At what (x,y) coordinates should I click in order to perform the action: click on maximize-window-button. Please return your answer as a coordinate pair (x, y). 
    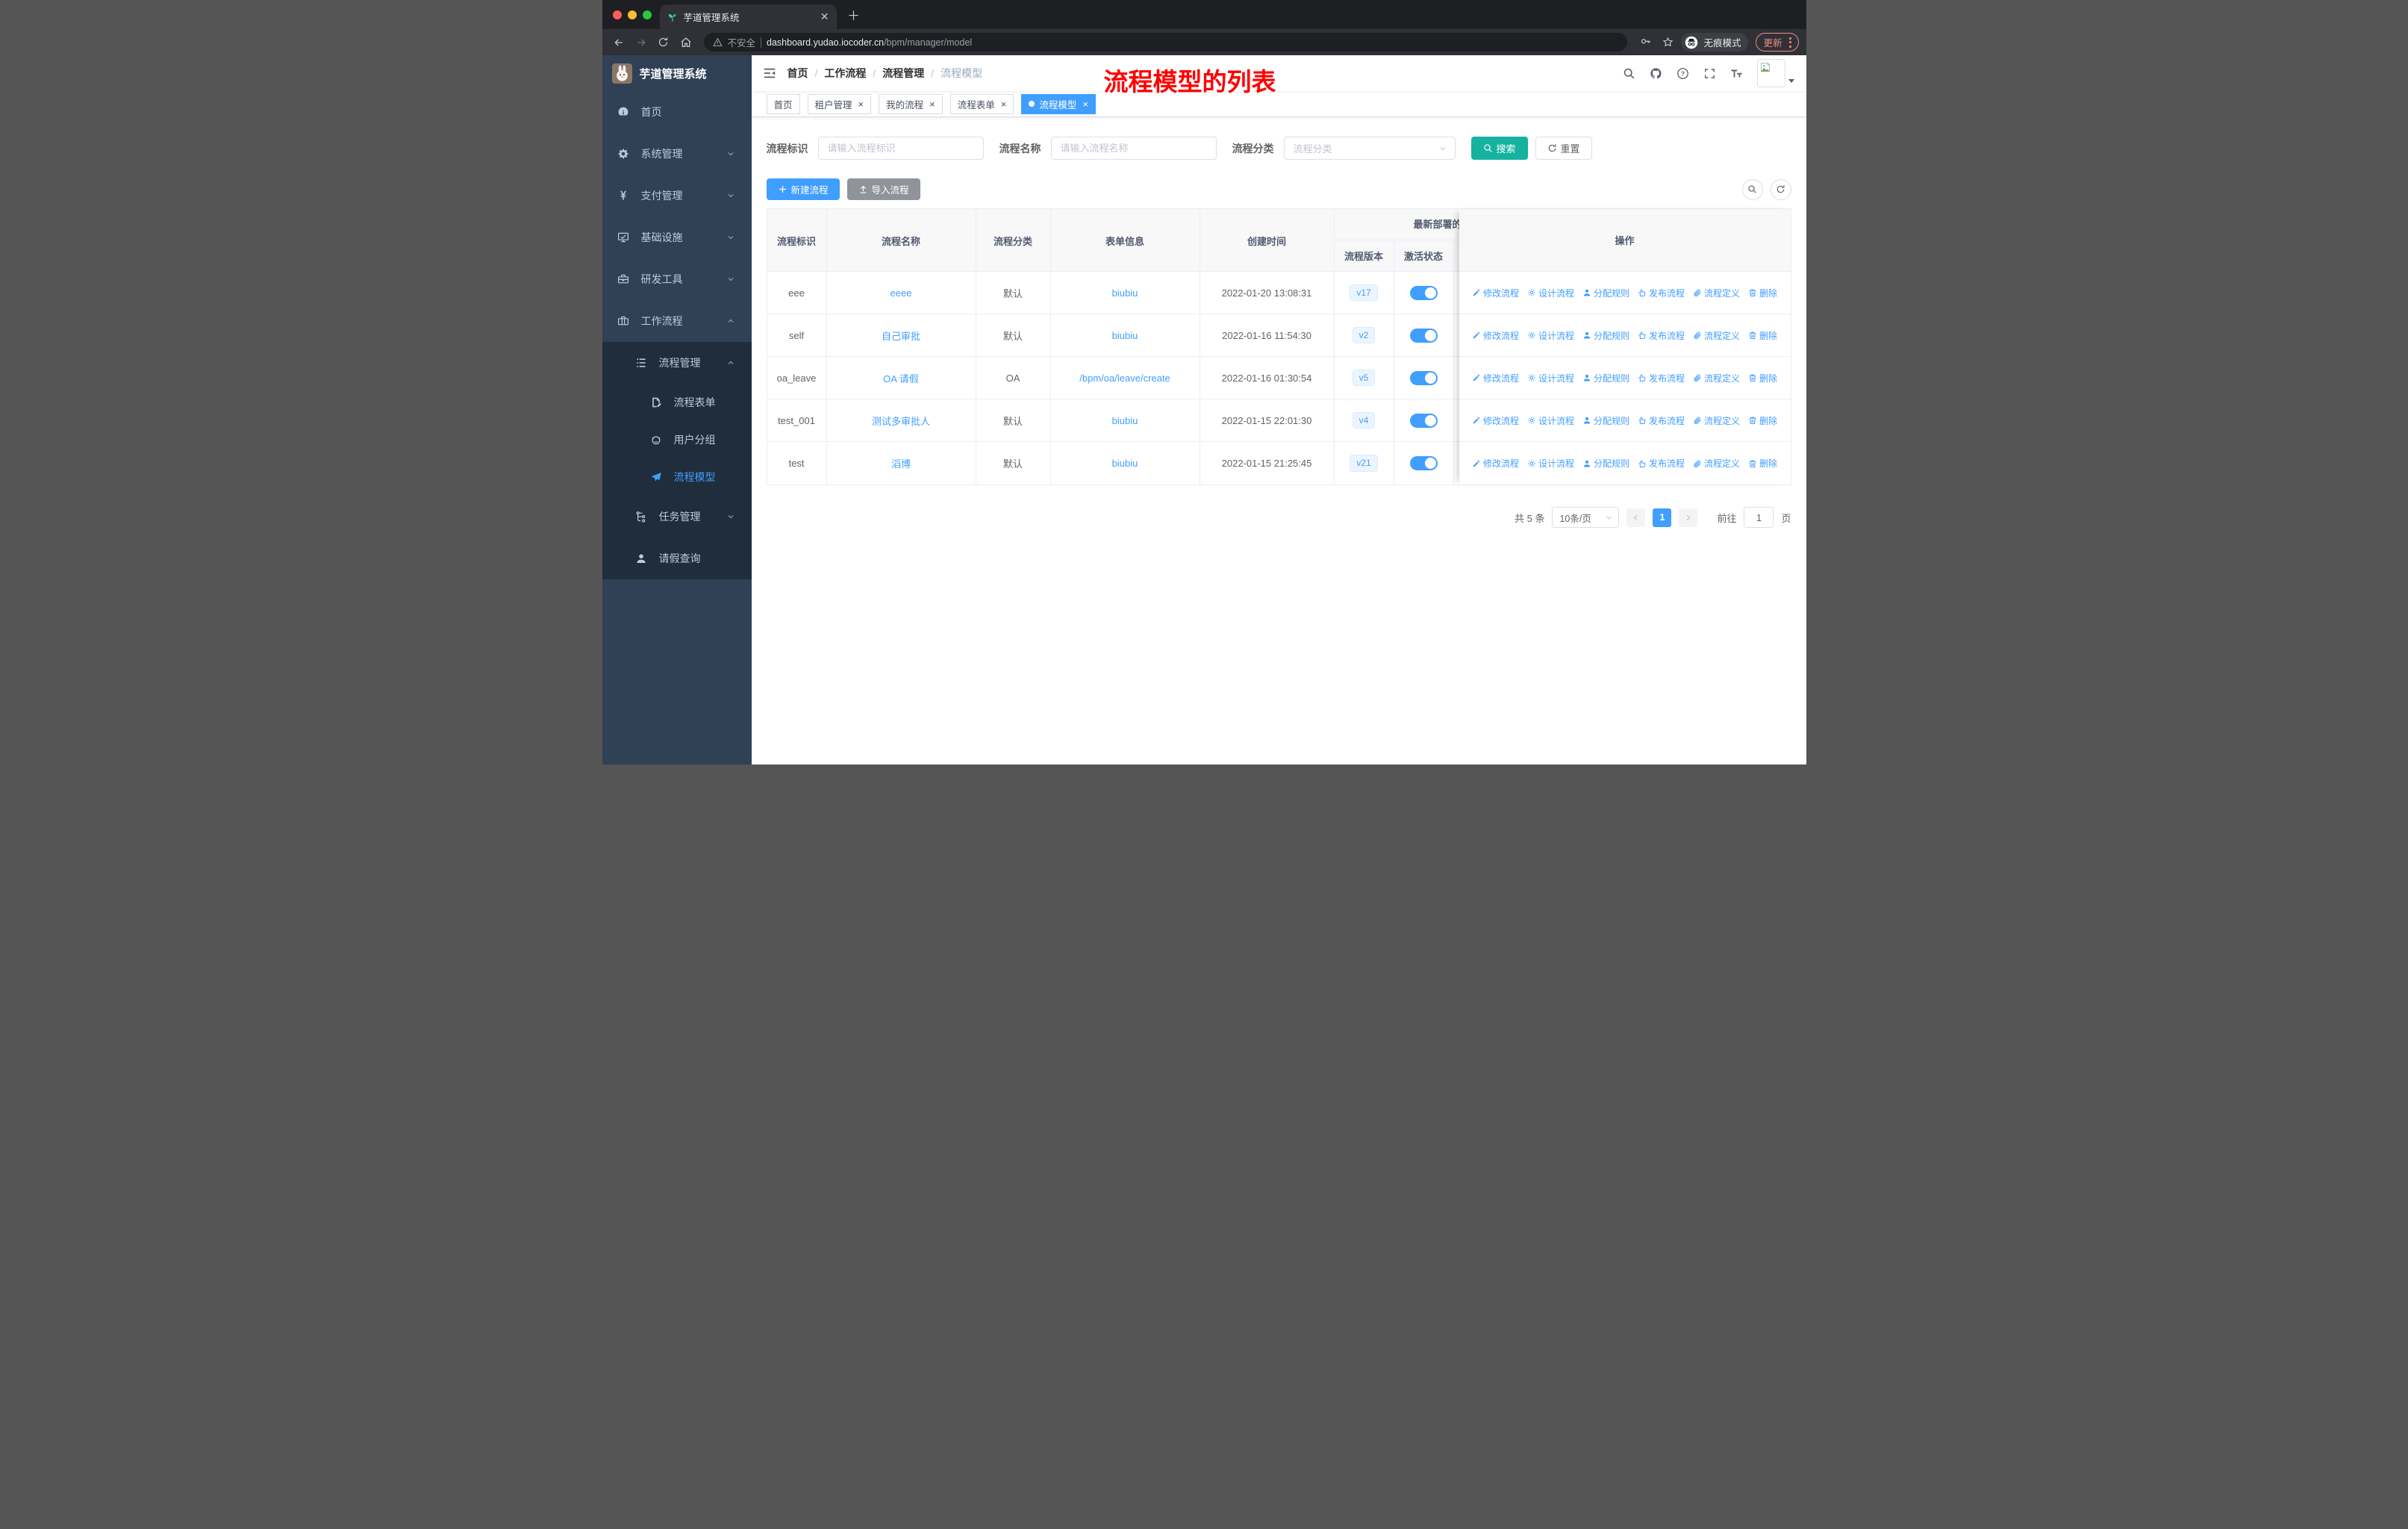
    Looking at the image, I should click on (647, 15).